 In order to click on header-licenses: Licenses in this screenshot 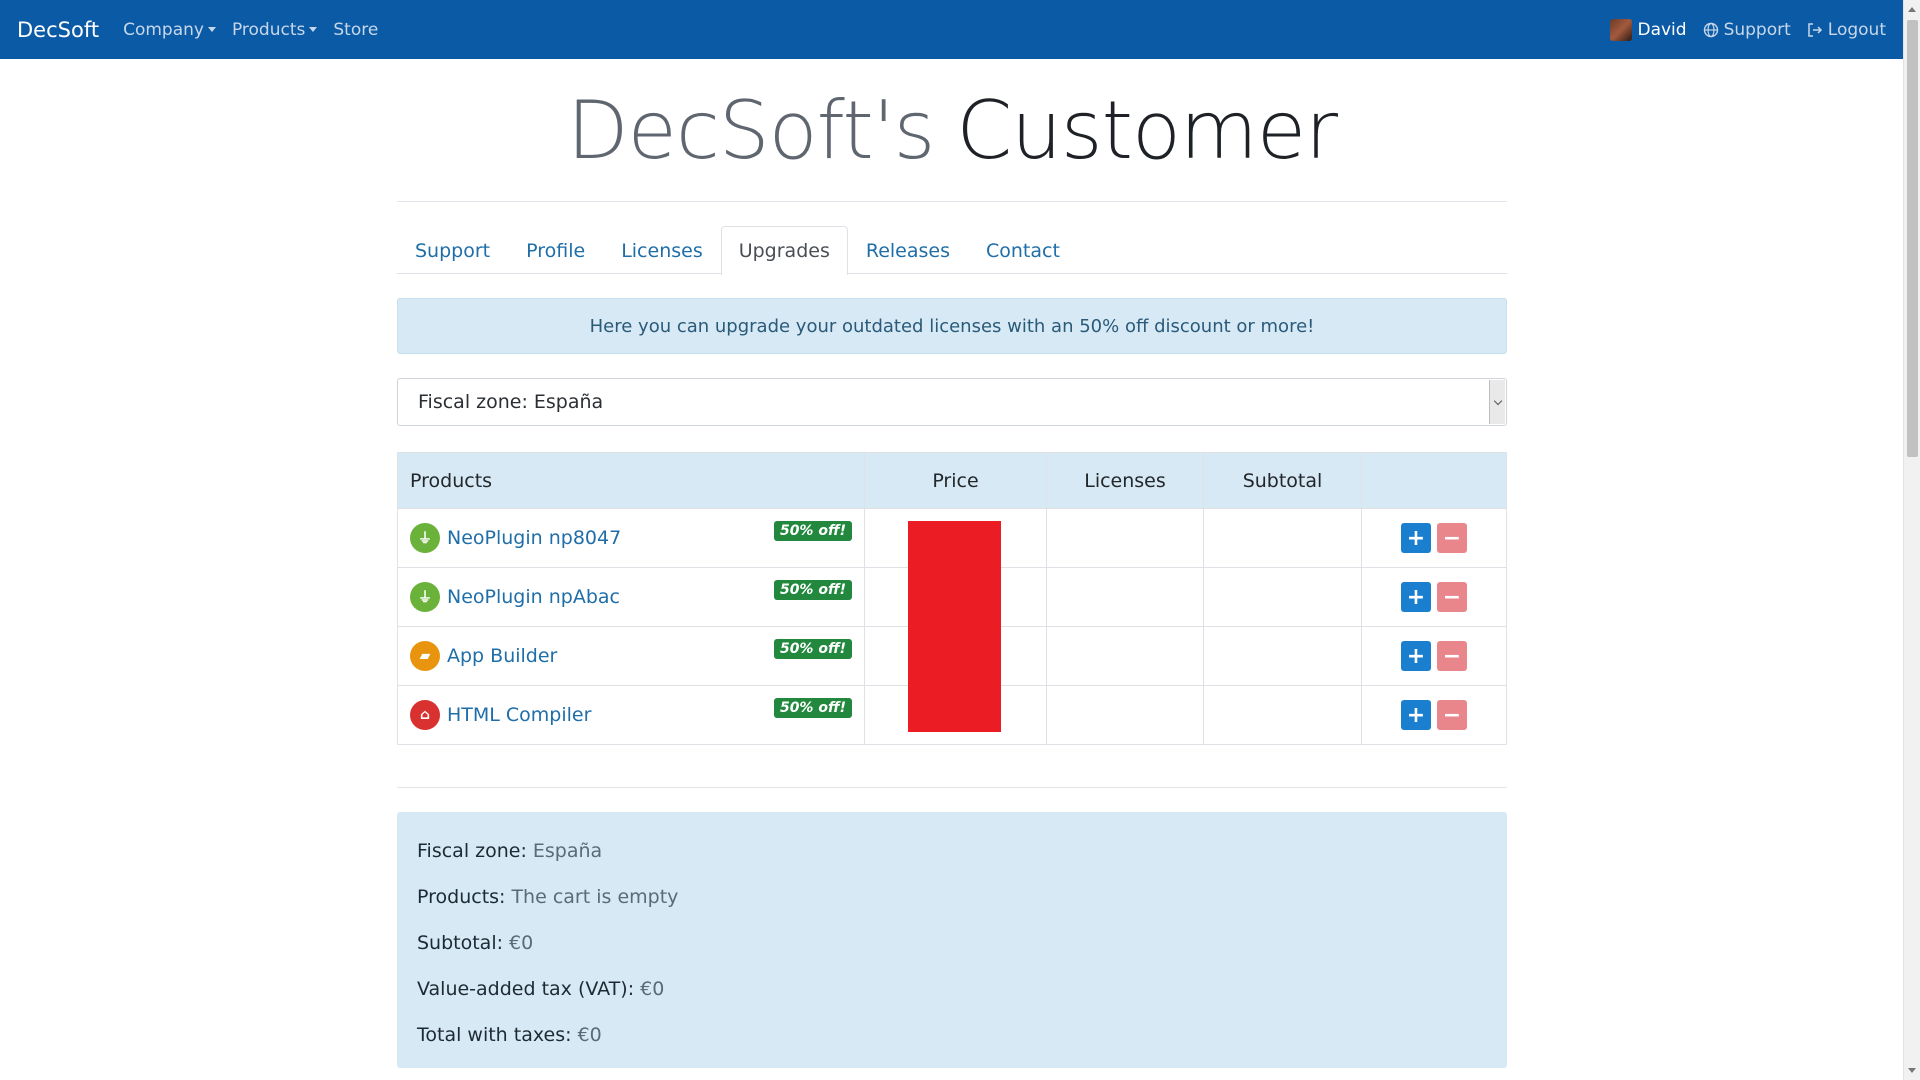, I will do `click(1125, 480)`.